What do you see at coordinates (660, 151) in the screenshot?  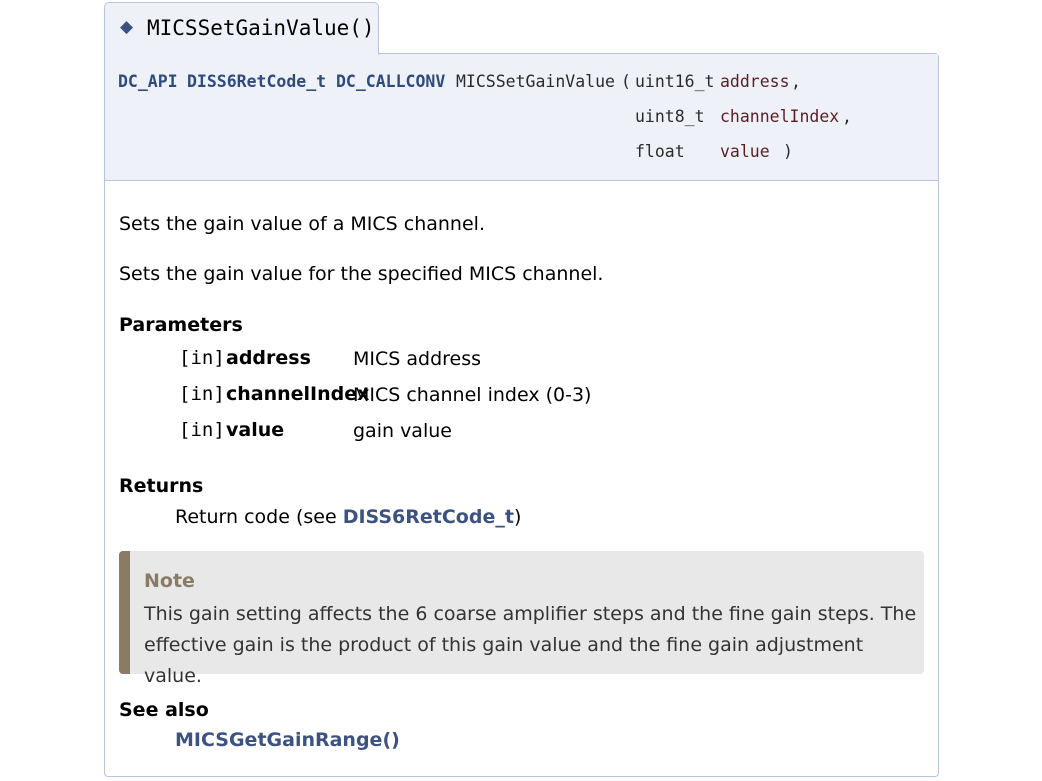 I see `param-type: float` at bounding box center [660, 151].